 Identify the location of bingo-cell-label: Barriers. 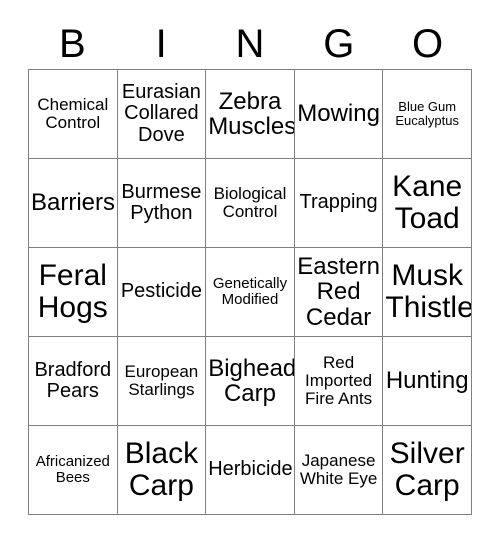
(73, 203).